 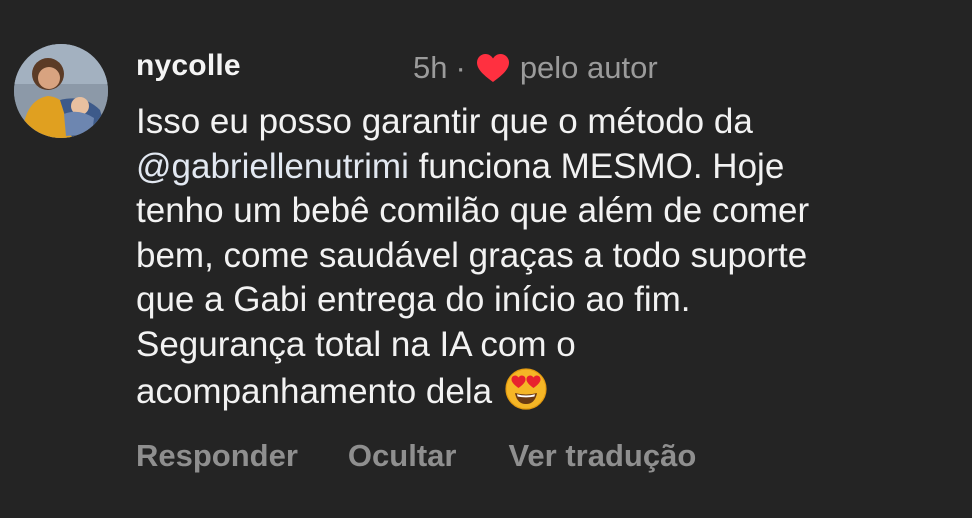 I want to click on avatar, so click(x=61, y=91).